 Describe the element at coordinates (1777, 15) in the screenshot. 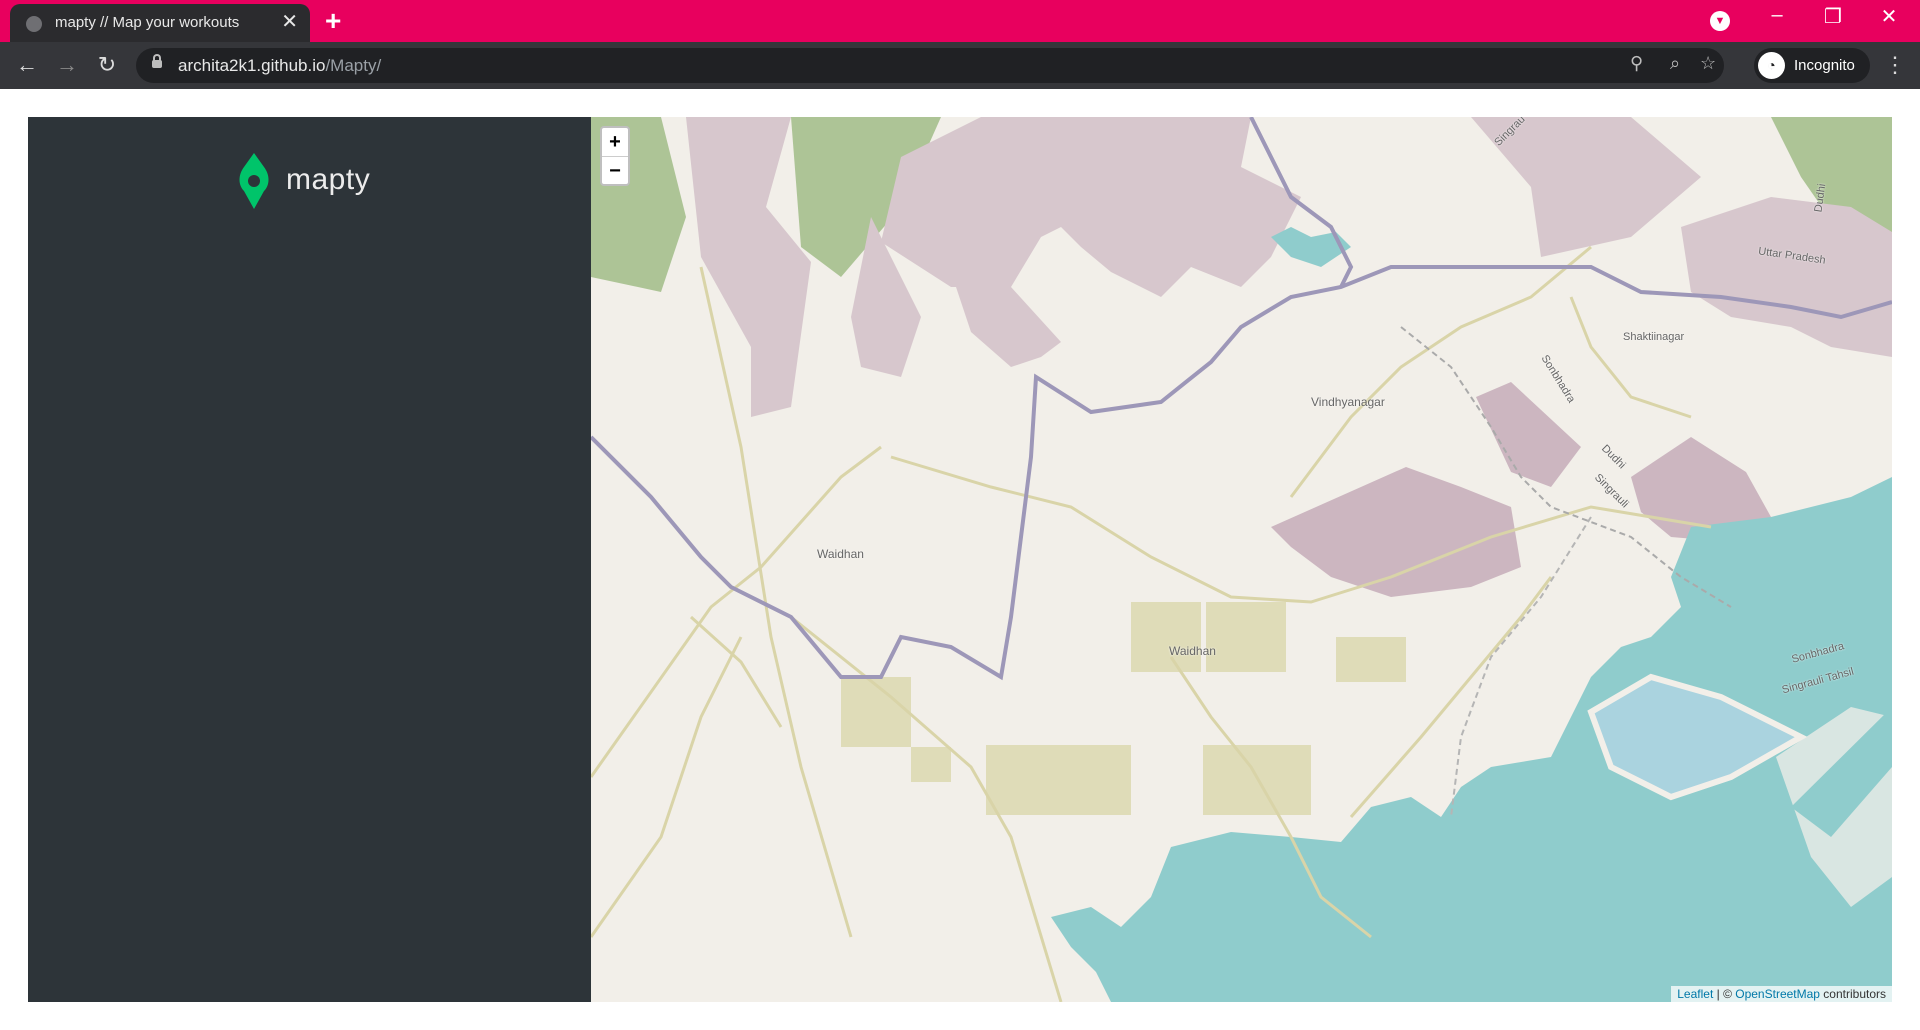

I see `minimize-icon: –` at that location.